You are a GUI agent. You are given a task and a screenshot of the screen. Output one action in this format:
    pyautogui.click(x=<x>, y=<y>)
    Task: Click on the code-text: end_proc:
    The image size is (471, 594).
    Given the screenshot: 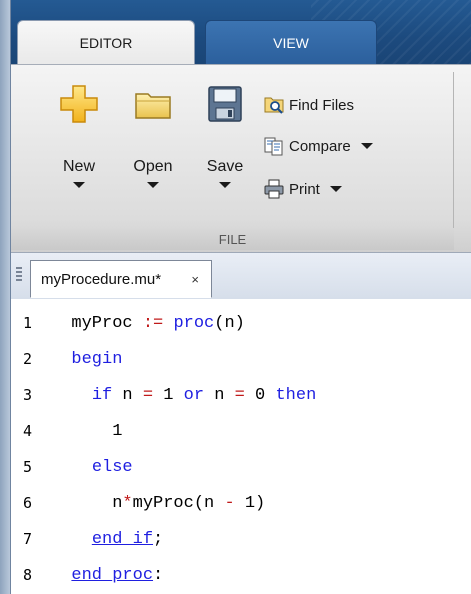 What is the action you would take?
    pyautogui.click(x=107, y=575)
    